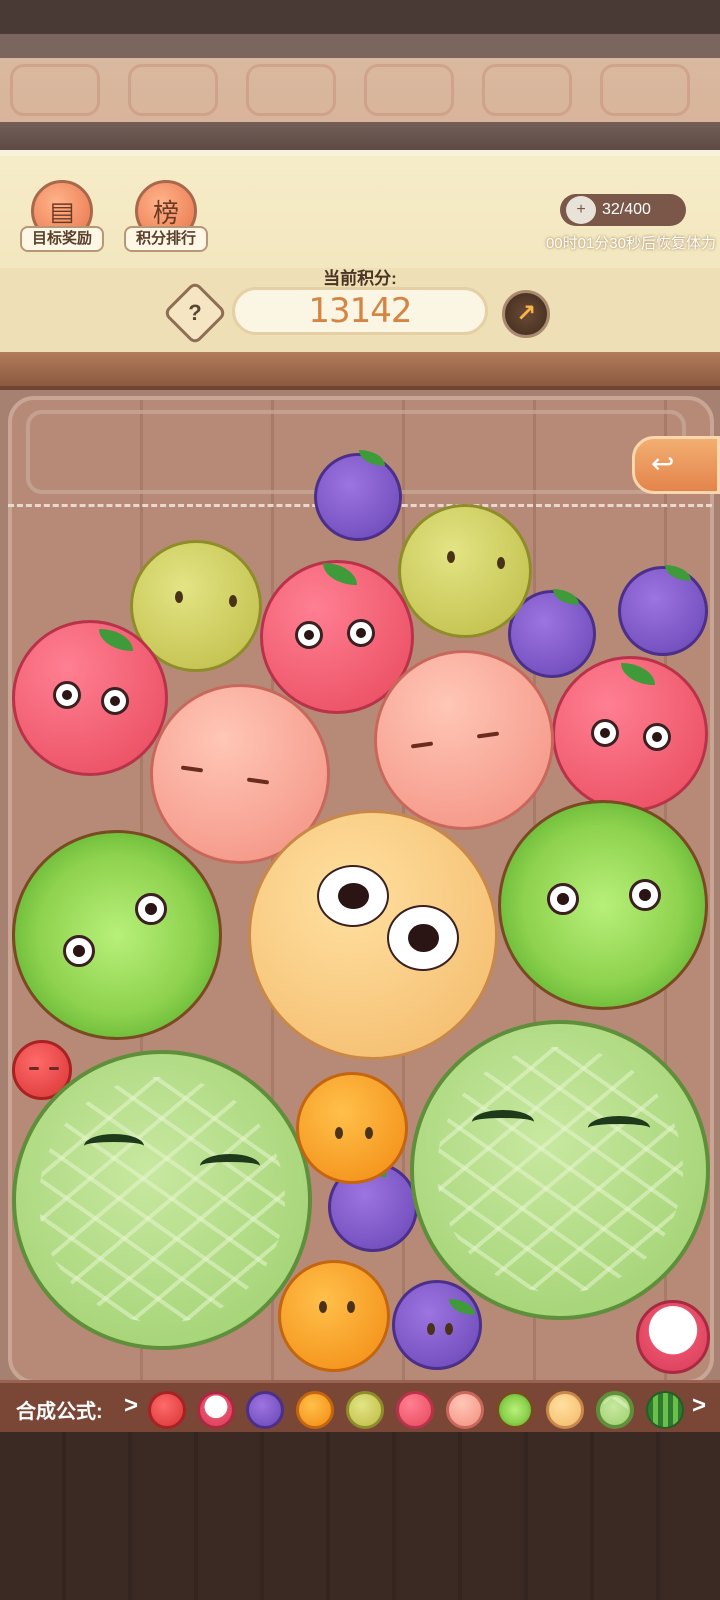 Image resolution: width=720 pixels, height=1600 pixels. Describe the element at coordinates (195, 312) in the screenshot. I see `question-icon: ?` at that location.